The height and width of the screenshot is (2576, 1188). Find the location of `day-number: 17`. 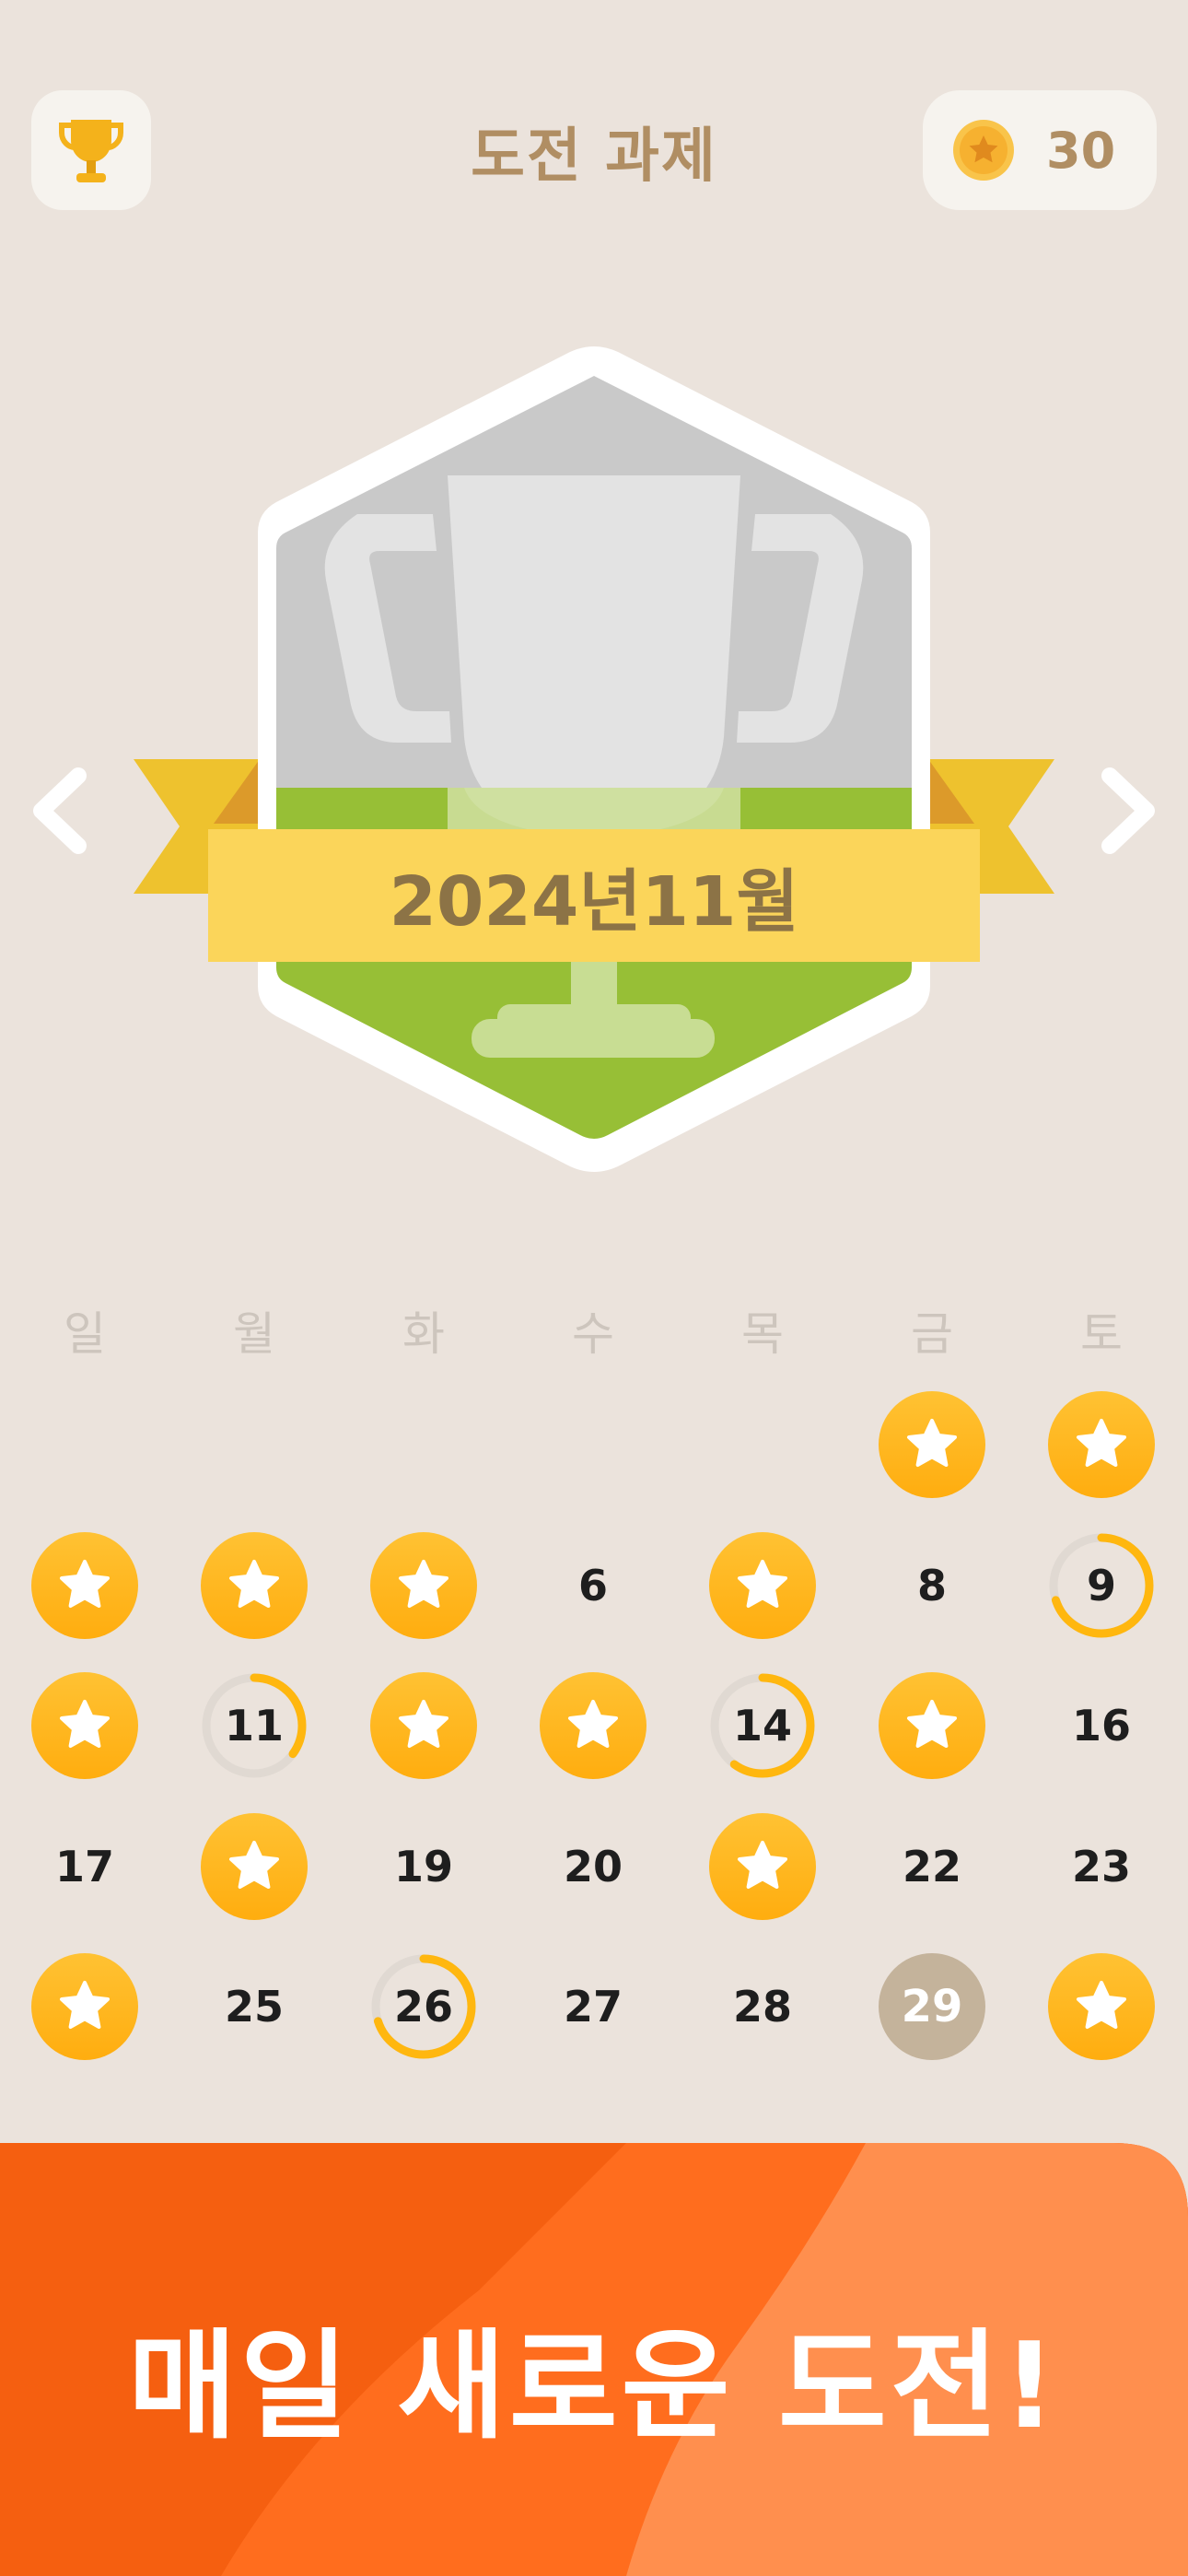

day-number: 17 is located at coordinates (84, 1866).